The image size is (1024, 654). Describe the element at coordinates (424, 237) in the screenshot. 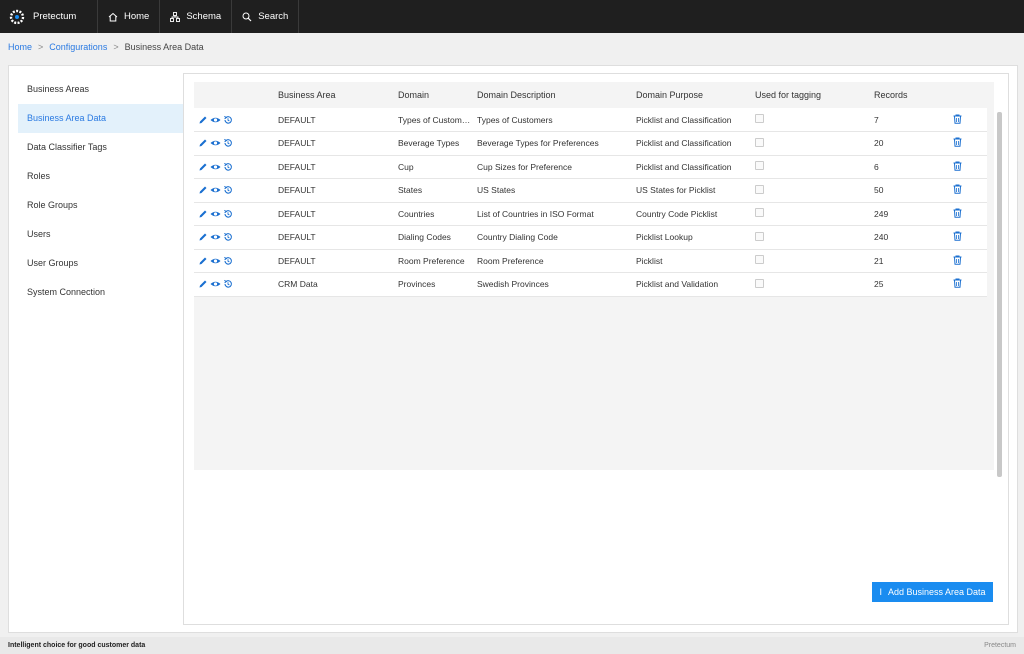

I see `cell-domain: Dialing Codes` at that location.